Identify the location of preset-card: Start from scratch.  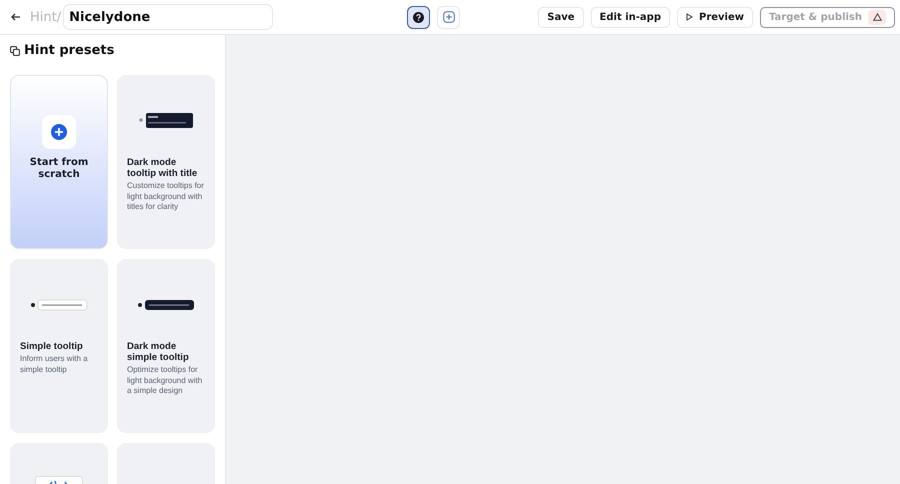
(59, 162).